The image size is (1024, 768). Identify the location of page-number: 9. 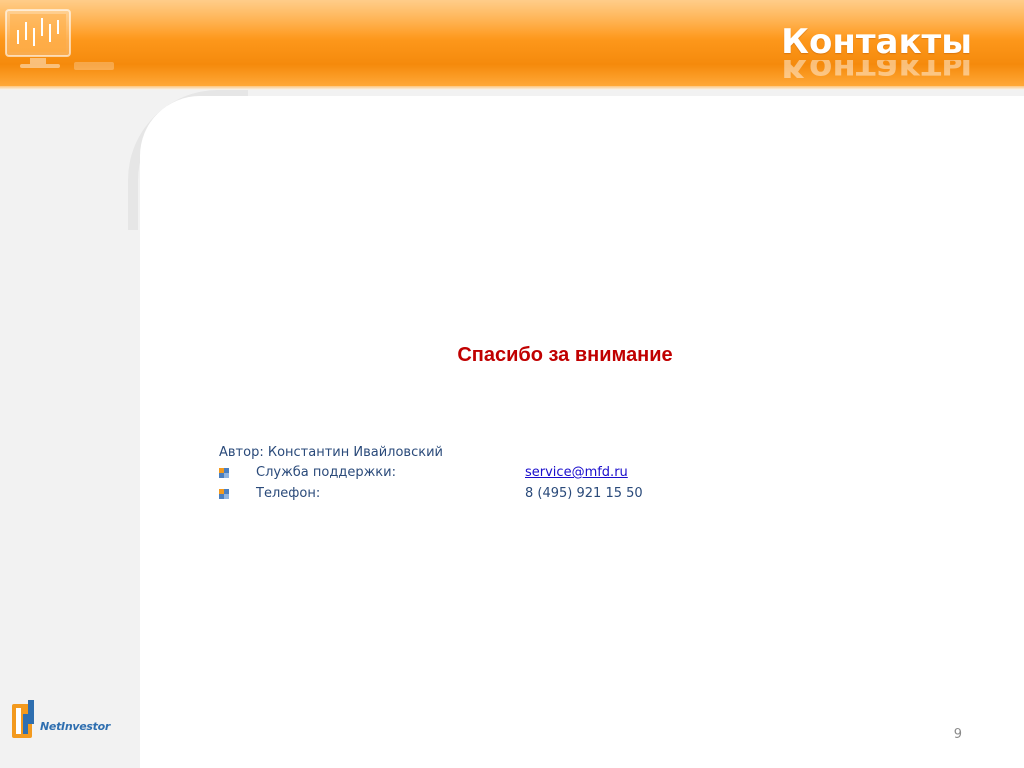
(957, 734).